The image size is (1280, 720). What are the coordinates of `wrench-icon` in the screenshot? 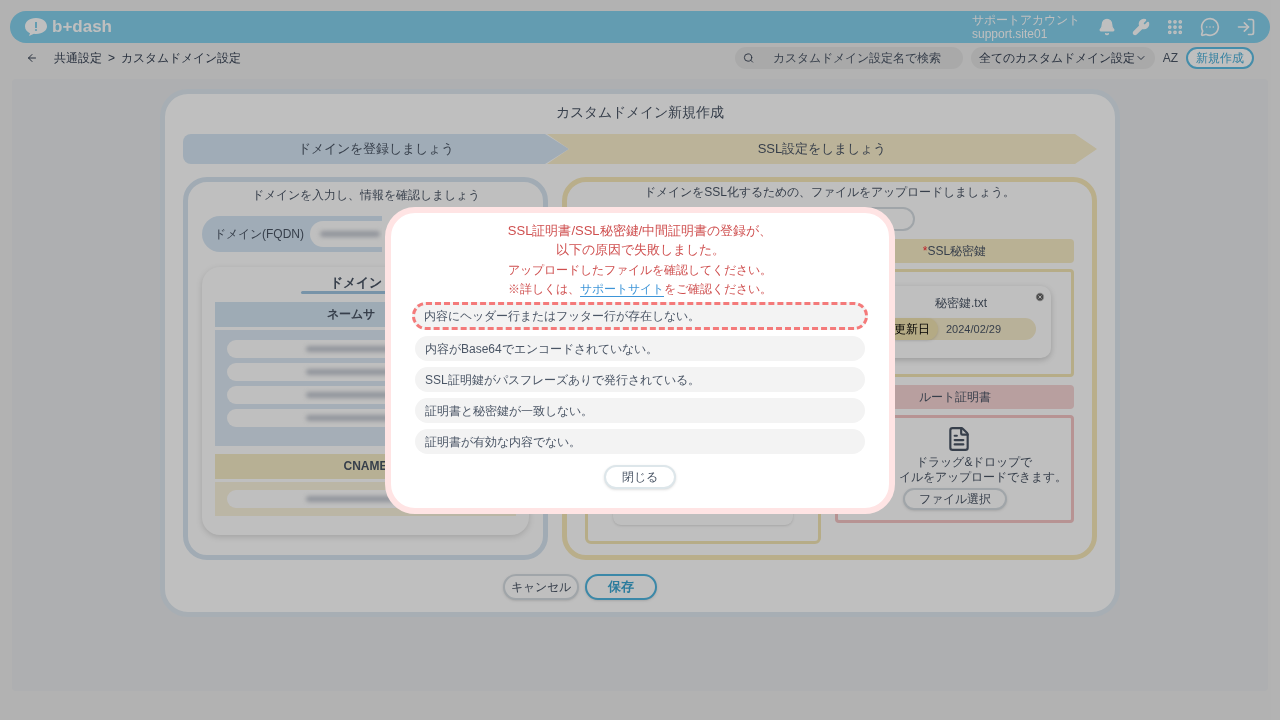 It's located at (1141, 27).